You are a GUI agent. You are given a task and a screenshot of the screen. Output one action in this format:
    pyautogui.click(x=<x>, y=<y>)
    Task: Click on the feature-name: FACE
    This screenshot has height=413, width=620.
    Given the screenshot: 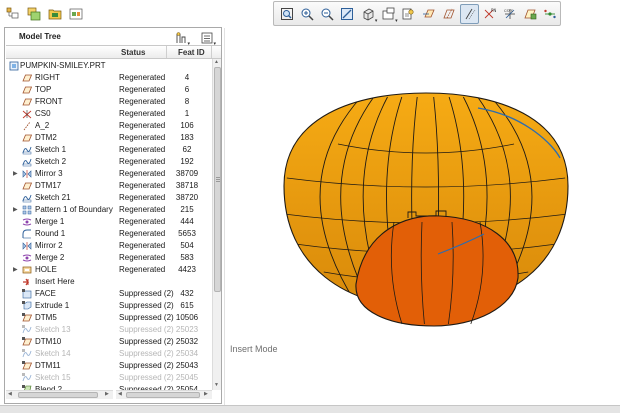 What is the action you would take?
    pyautogui.click(x=45, y=293)
    